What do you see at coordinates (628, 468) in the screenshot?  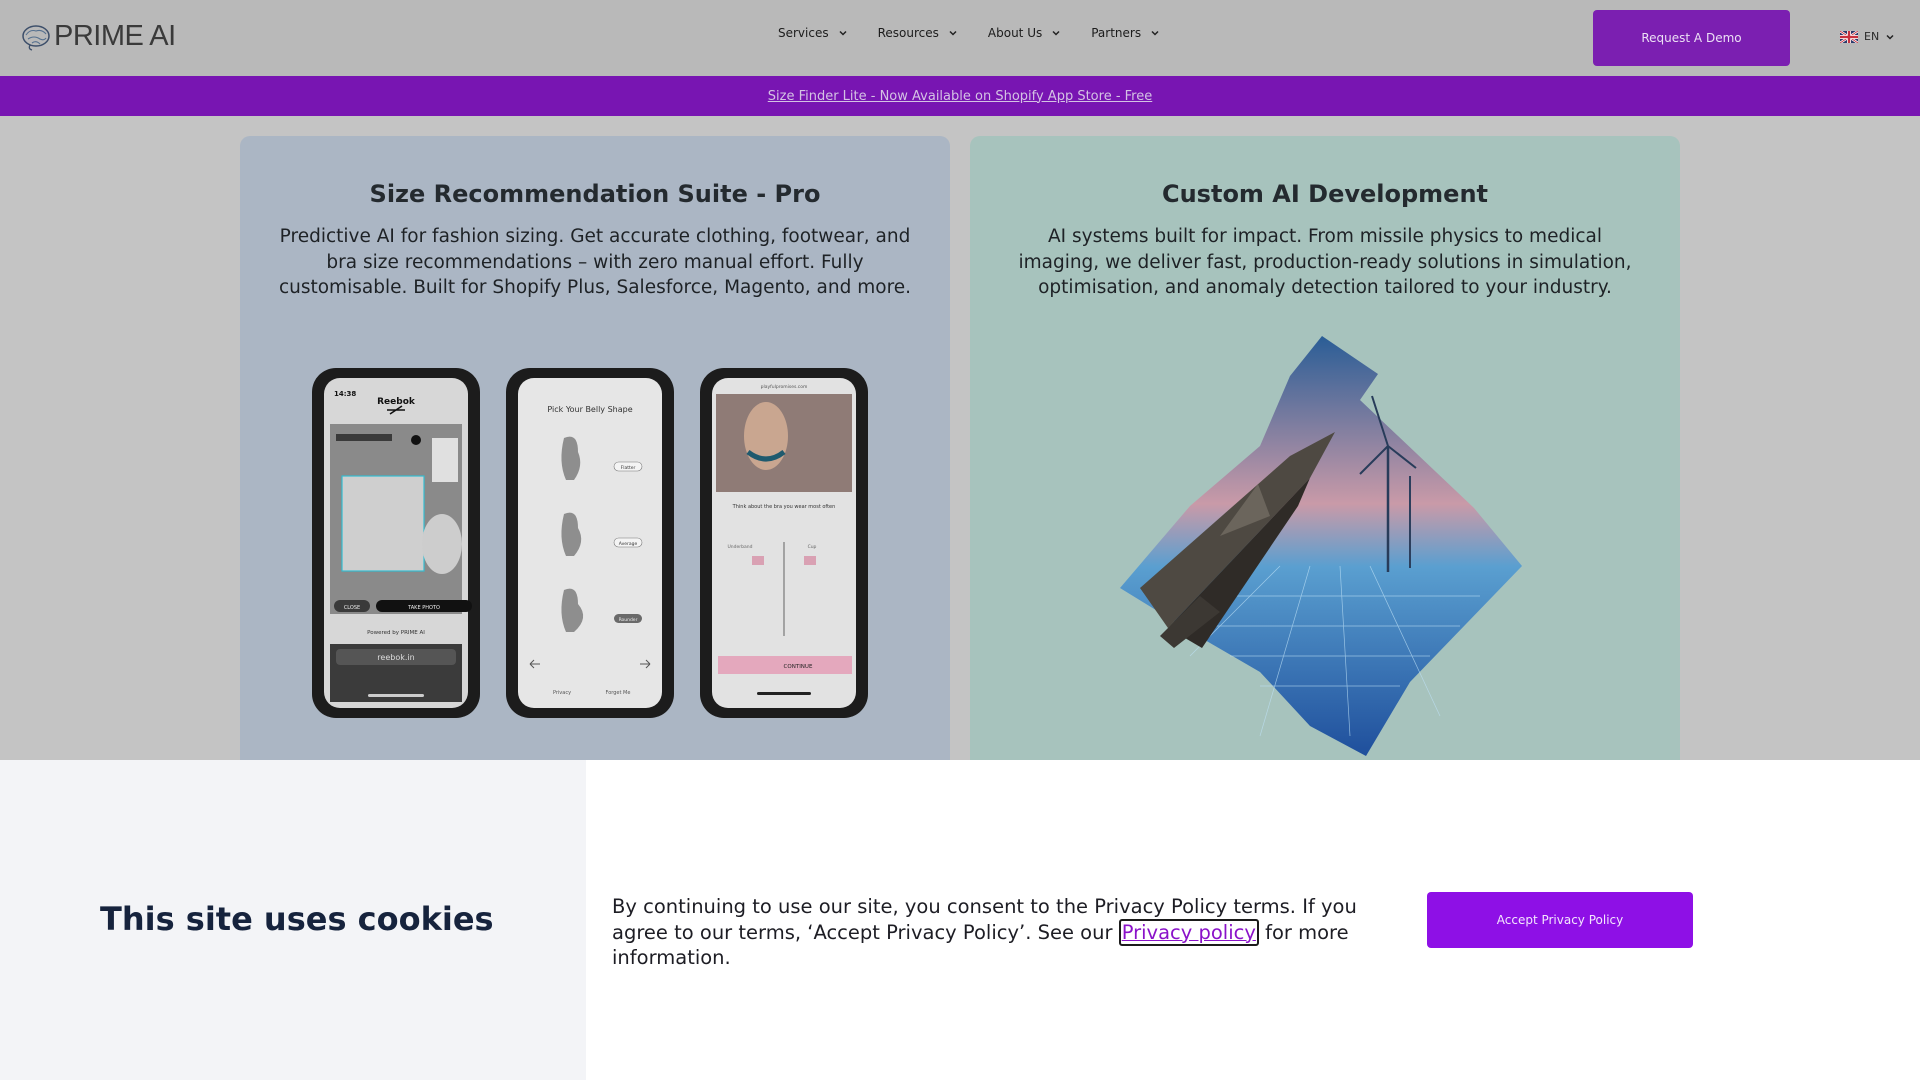 I see `phone2-option: Flatter` at bounding box center [628, 468].